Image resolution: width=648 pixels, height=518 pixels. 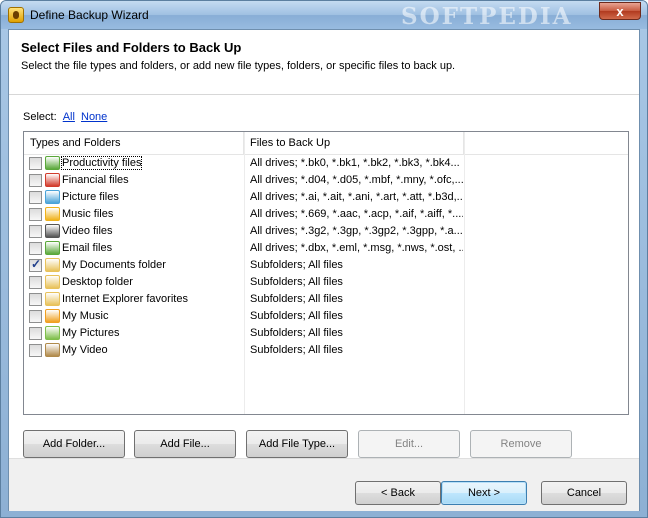 I want to click on select-none-link: None, so click(x=94, y=117).